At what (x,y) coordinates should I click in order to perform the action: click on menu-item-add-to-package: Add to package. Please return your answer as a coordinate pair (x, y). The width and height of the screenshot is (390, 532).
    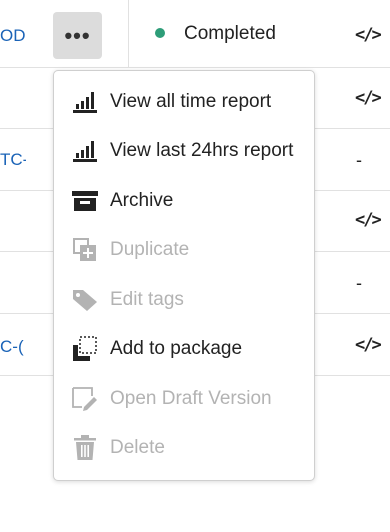
    Looking at the image, I should click on (184, 349).